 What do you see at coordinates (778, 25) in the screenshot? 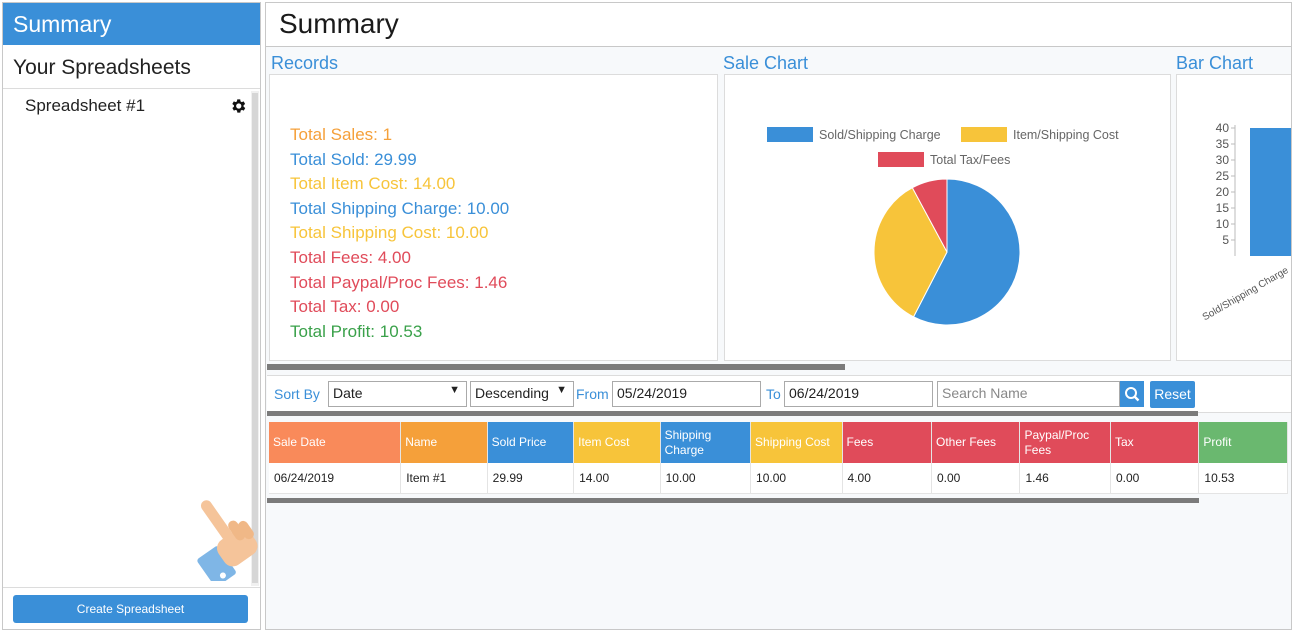
I see `page-title: Summary` at bounding box center [778, 25].